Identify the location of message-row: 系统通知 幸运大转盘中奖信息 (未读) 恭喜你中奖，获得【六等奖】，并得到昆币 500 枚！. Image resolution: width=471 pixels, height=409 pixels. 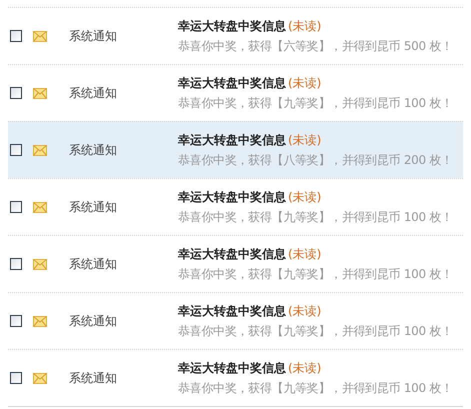
(235, 35).